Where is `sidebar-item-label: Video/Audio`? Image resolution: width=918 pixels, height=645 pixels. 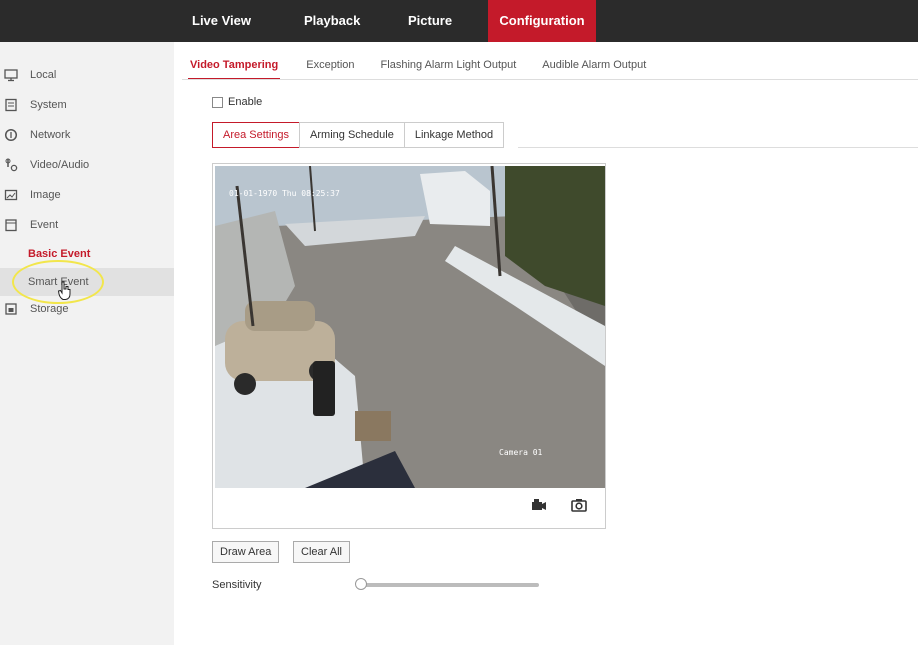
sidebar-item-label: Video/Audio is located at coordinates (60, 165).